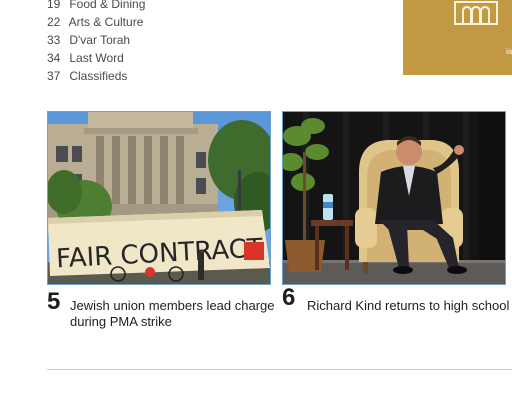  I want to click on contents-label: D'var Torah, so click(100, 40).